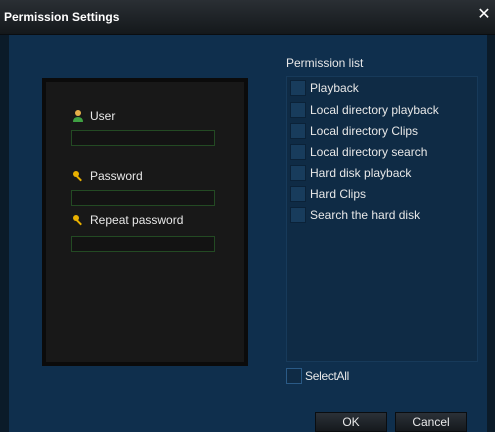  Describe the element at coordinates (431, 422) in the screenshot. I see `cancel-button: Cancel` at that location.